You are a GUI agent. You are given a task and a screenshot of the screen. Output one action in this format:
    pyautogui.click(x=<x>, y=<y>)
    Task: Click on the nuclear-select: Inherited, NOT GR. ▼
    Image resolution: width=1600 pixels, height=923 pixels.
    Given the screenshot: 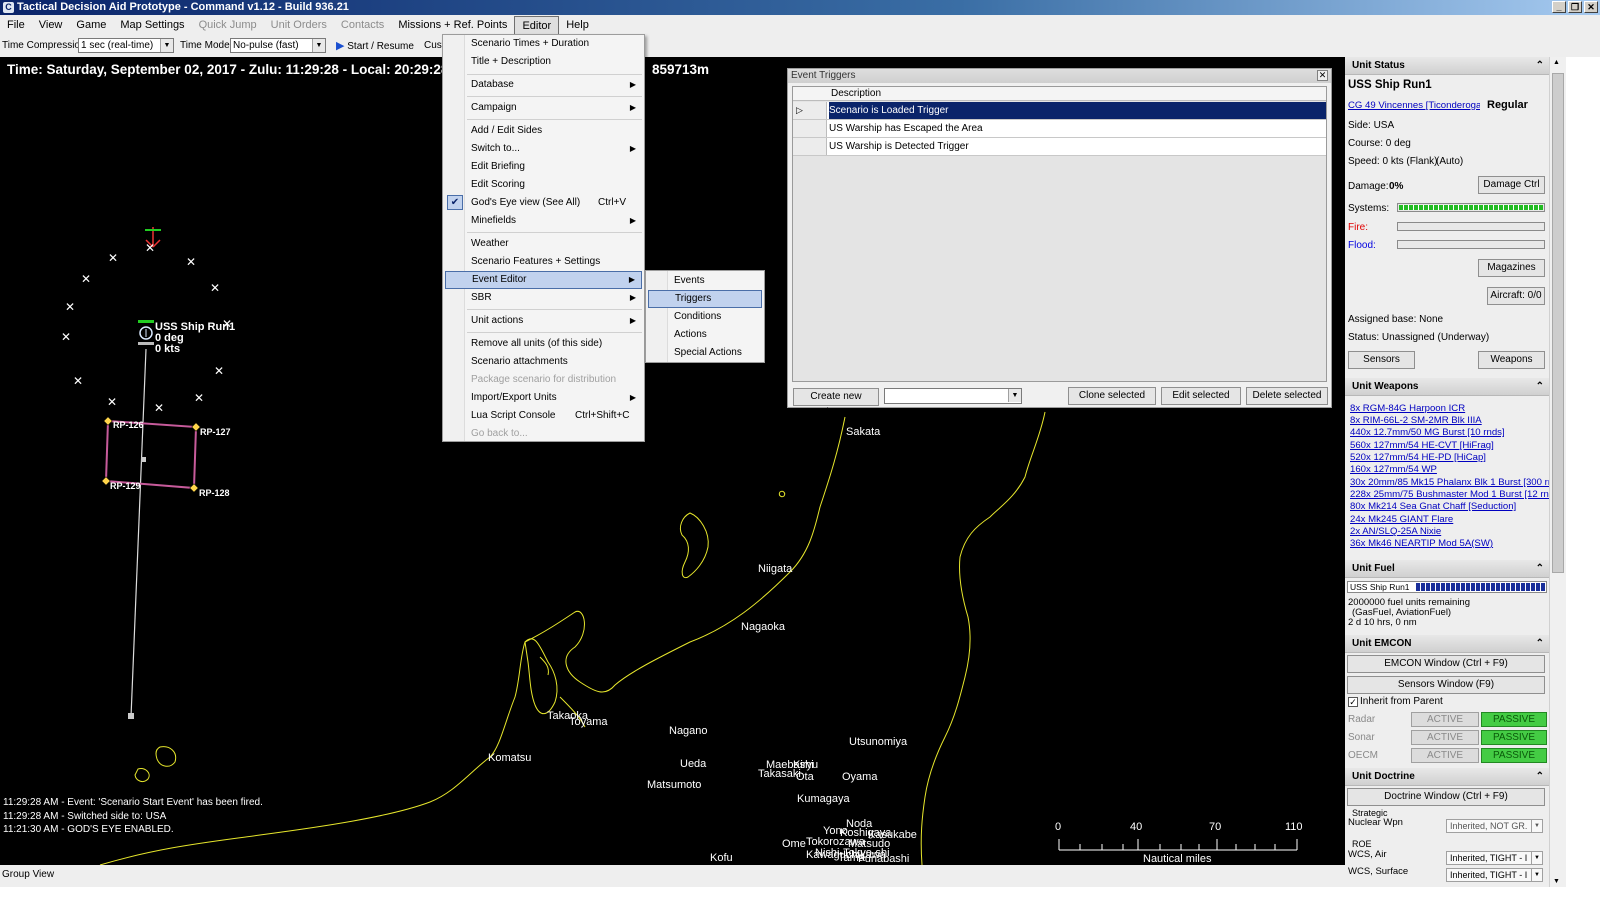 What is the action you would take?
    pyautogui.click(x=1494, y=826)
    